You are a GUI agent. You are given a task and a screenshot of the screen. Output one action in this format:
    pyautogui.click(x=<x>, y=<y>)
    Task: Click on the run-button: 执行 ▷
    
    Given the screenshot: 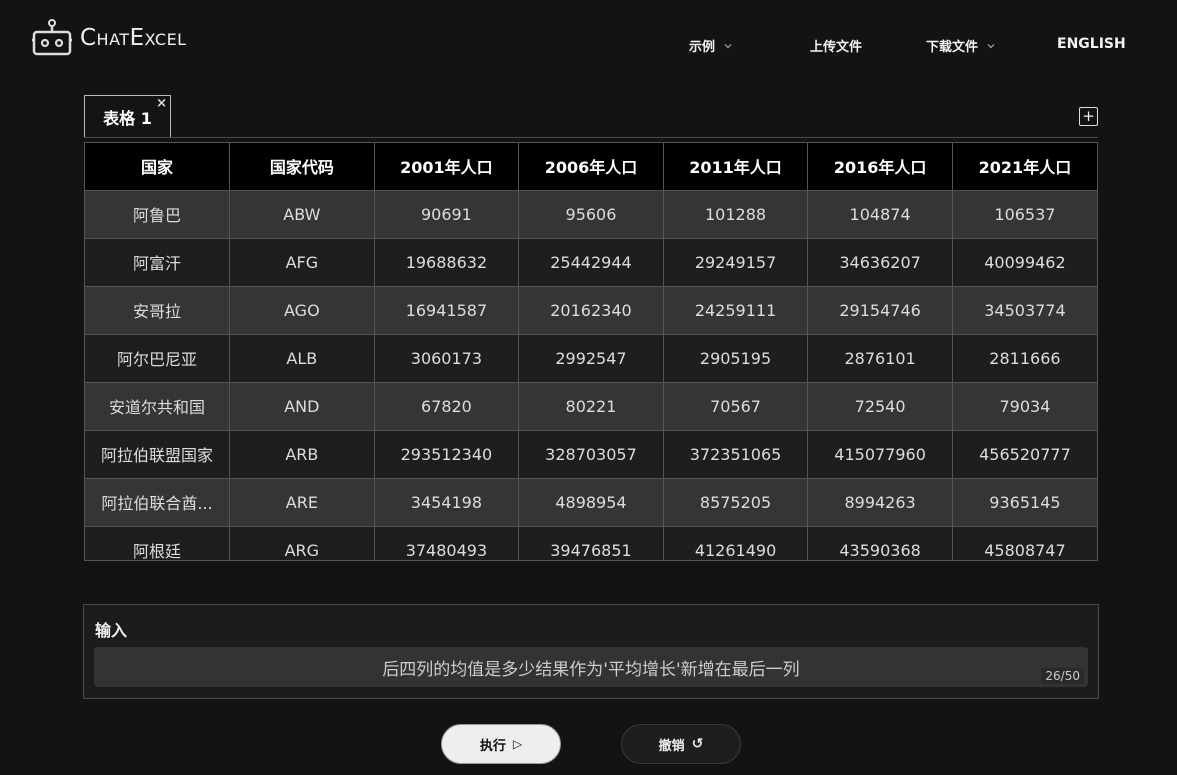 What is the action you would take?
    pyautogui.click(x=501, y=744)
    